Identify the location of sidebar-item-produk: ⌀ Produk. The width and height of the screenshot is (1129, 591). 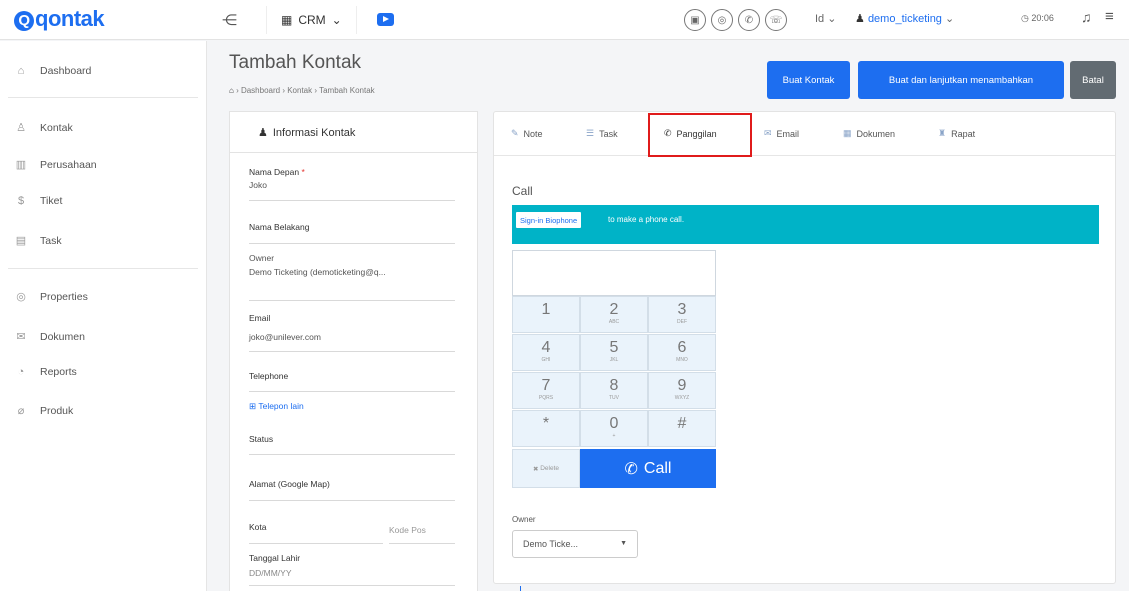
(44, 411).